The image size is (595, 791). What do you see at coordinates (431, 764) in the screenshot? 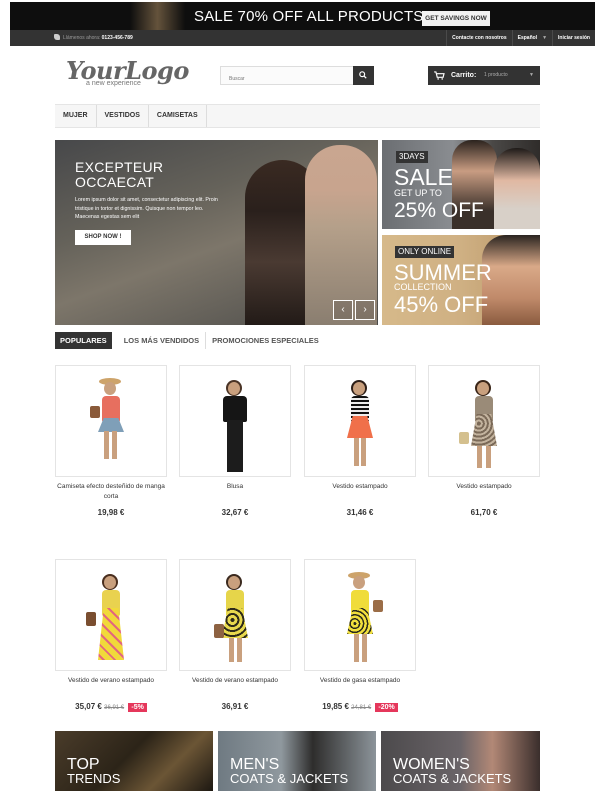
I see `category-title: WOMEN'S` at bounding box center [431, 764].